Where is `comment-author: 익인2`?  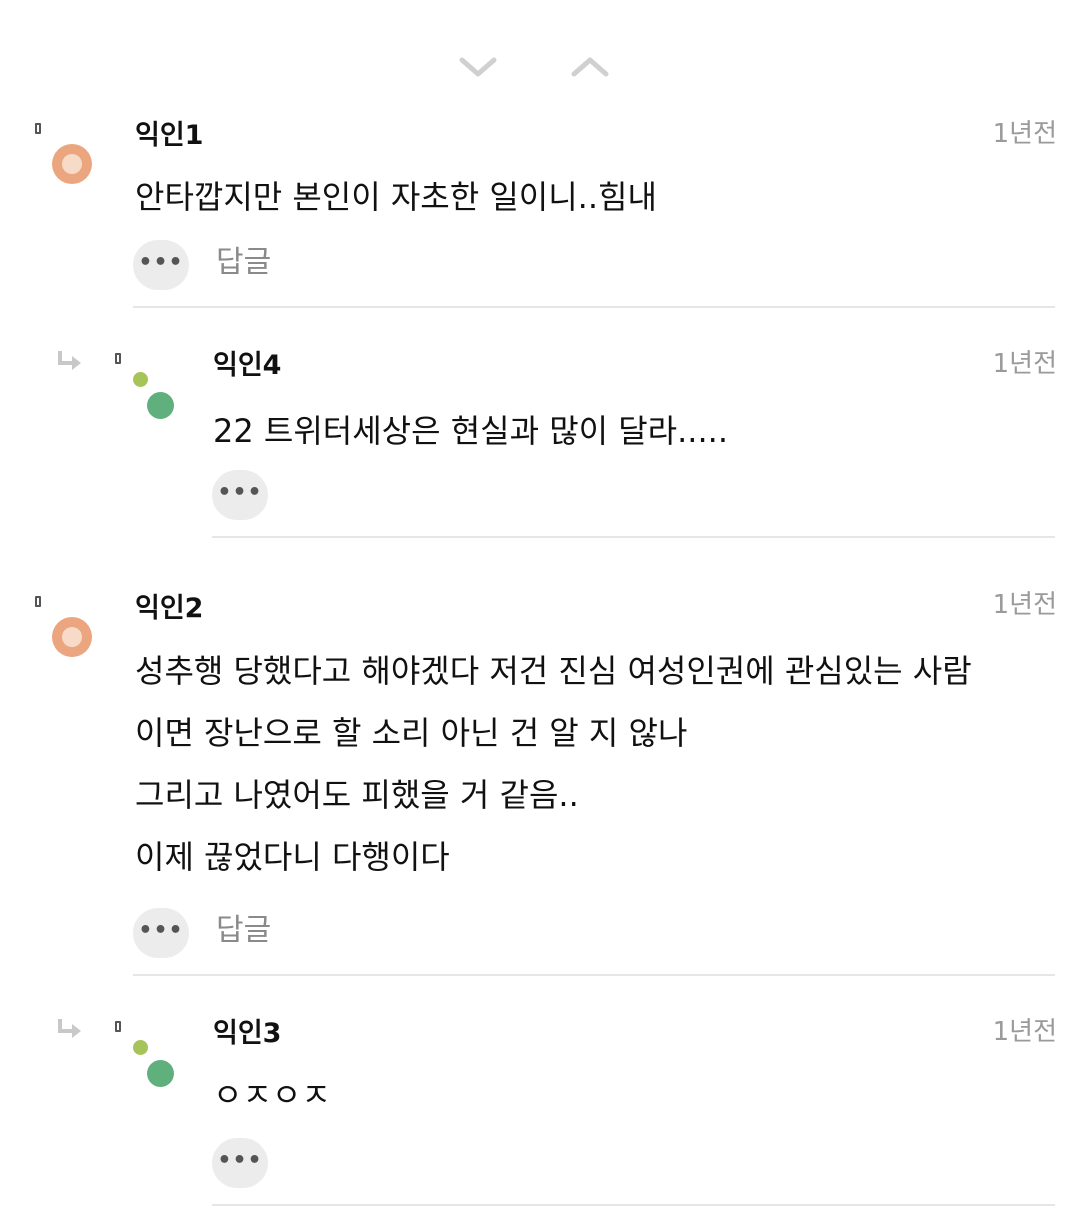
comment-author: 익인2 is located at coordinates (169, 608).